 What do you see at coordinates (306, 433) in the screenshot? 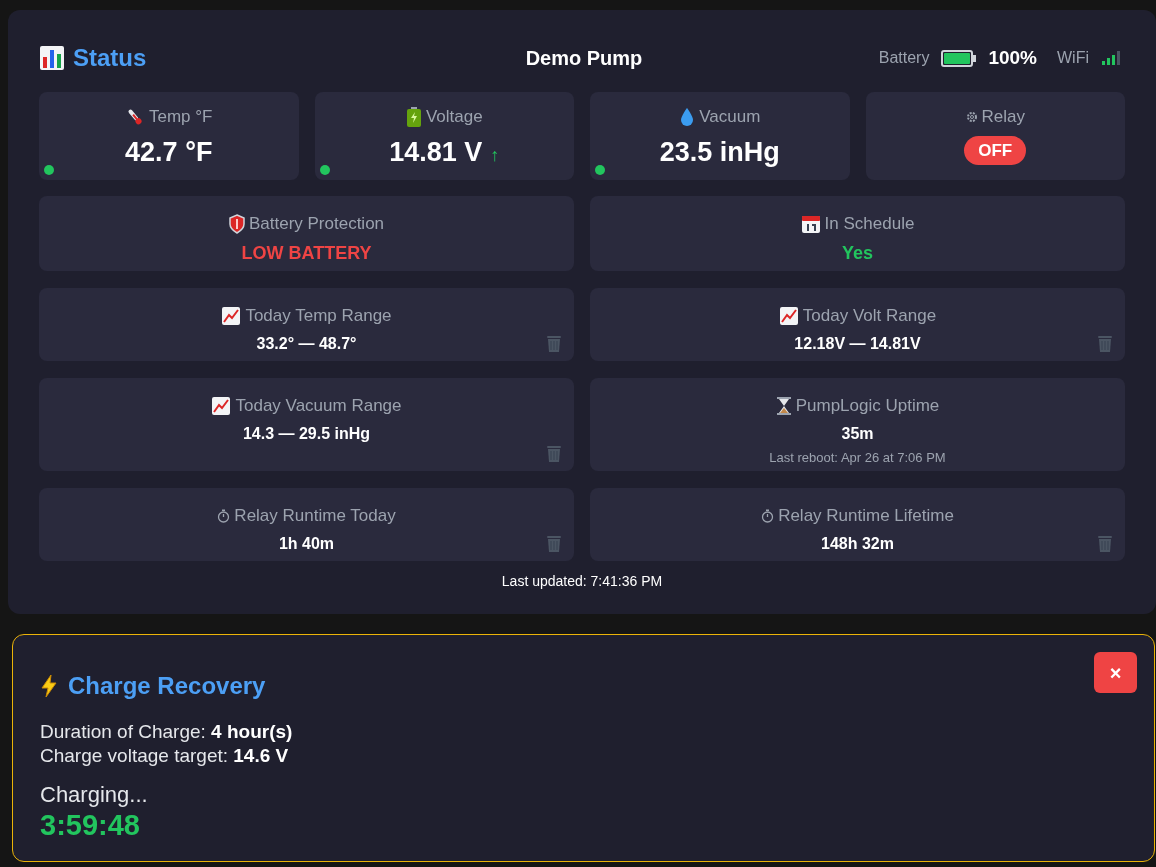
I see `card-value: 14.3 — 29.5 inHg` at bounding box center [306, 433].